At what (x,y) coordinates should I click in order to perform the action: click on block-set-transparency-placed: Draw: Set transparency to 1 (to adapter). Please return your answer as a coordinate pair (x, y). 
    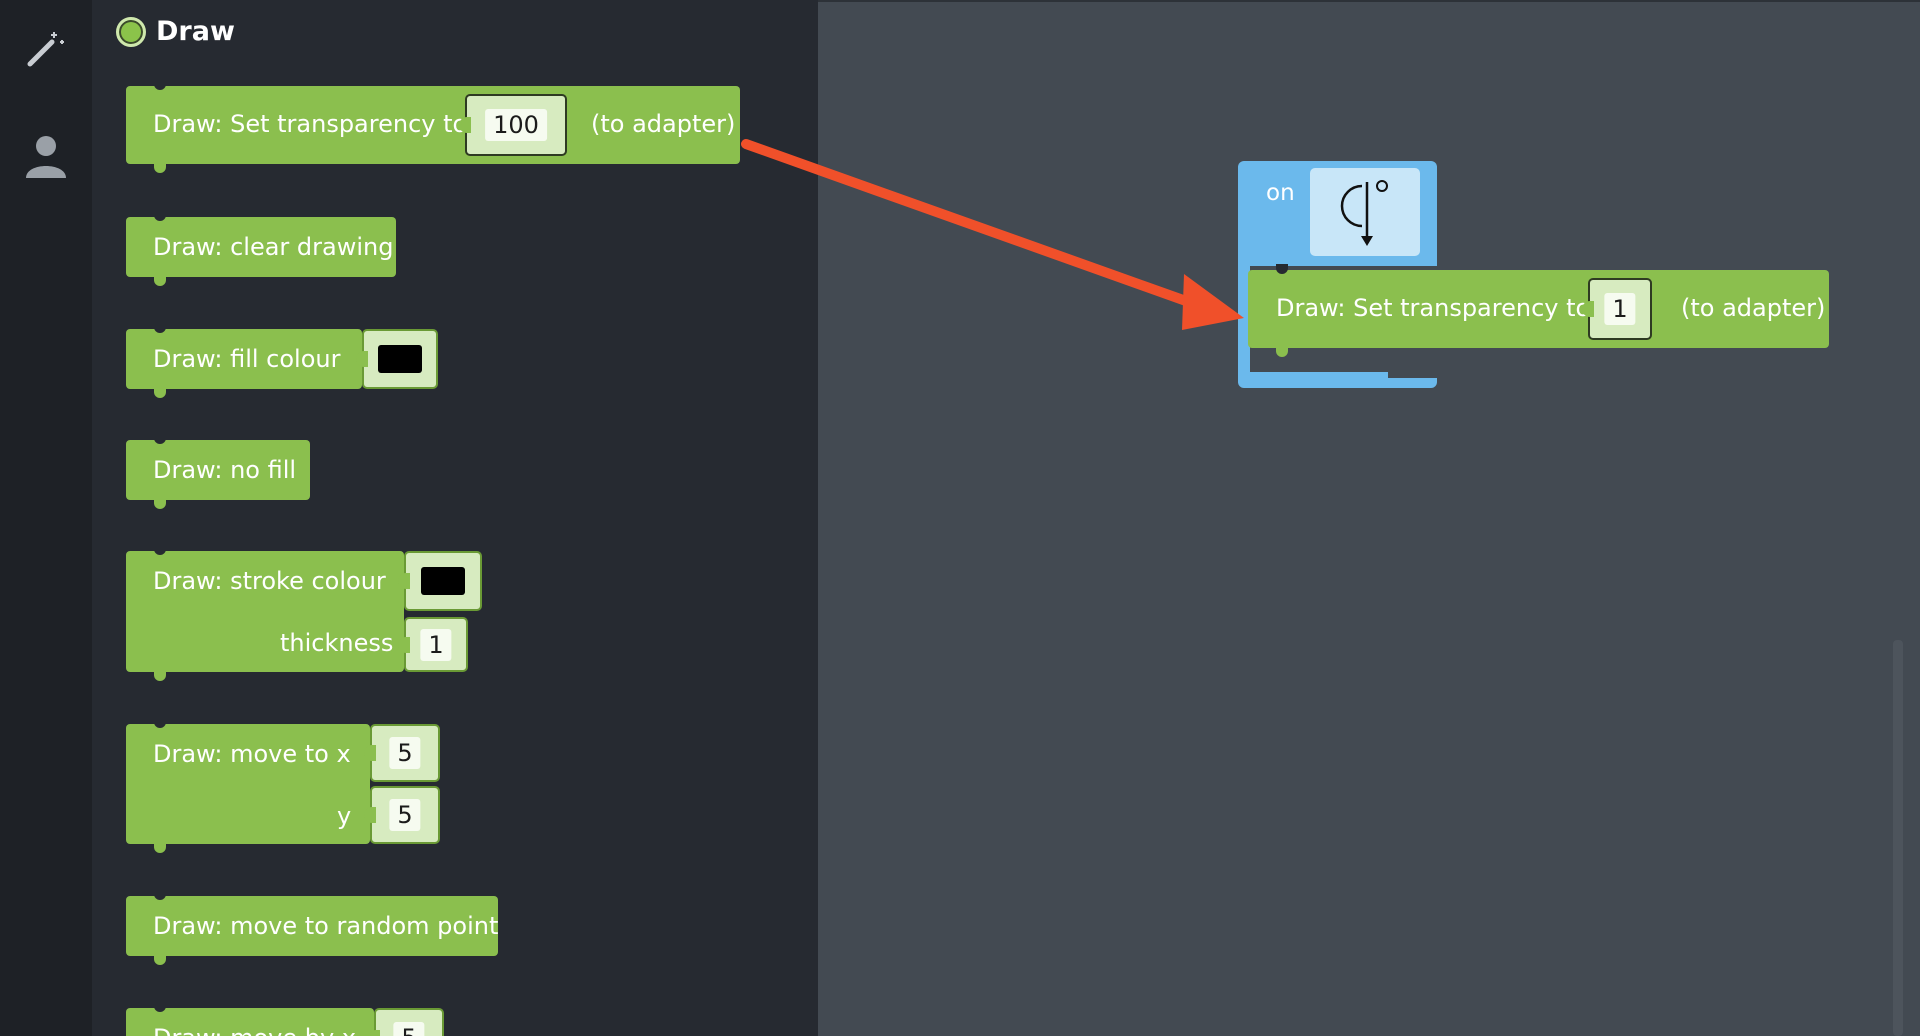
    Looking at the image, I should click on (1538, 310).